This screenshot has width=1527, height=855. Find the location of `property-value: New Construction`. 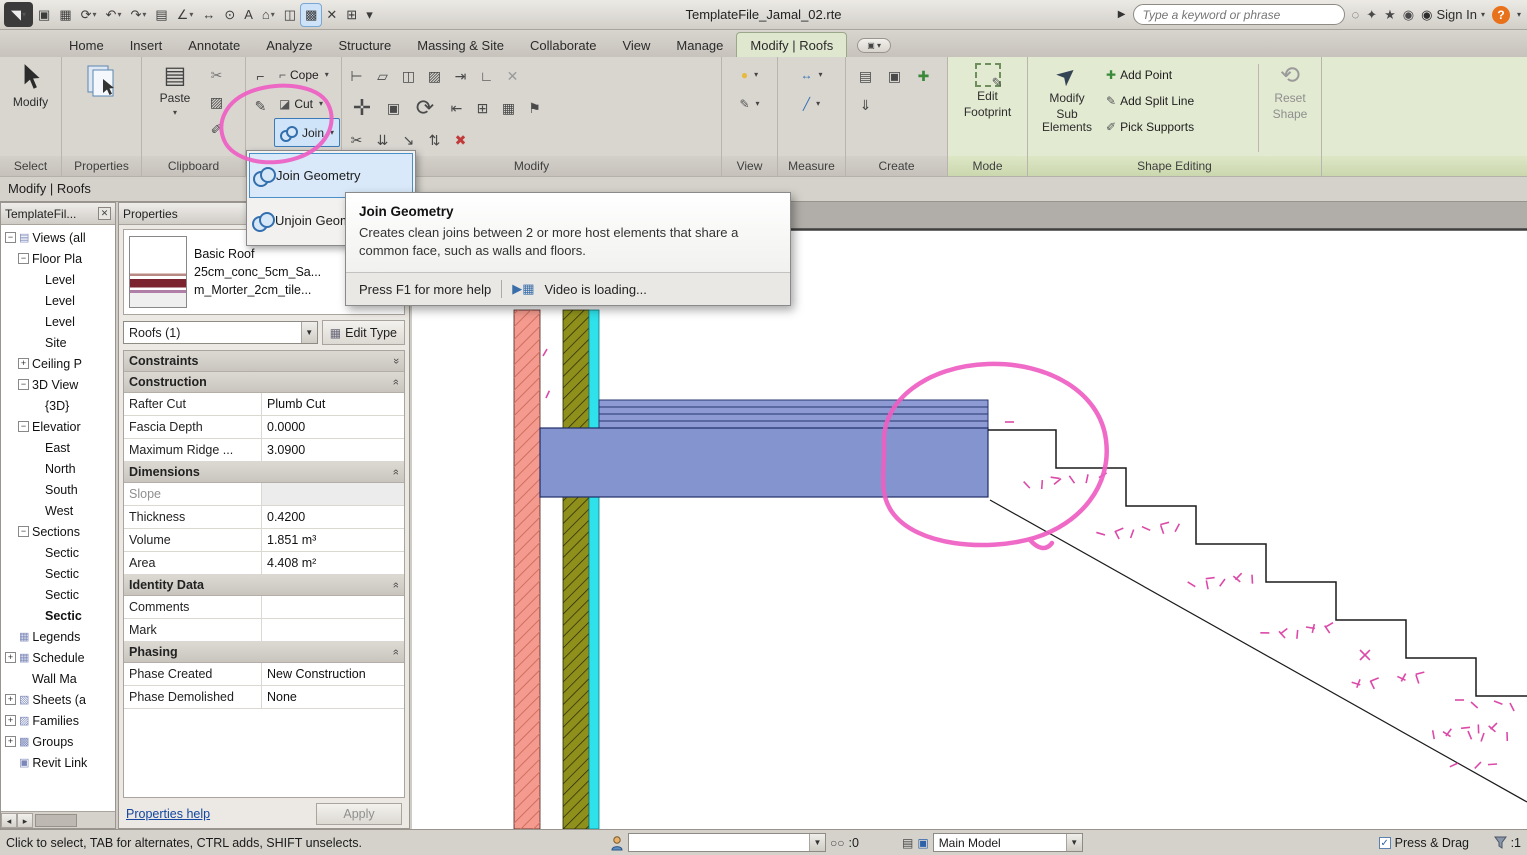

property-value: New Construction is located at coordinates (333, 674).